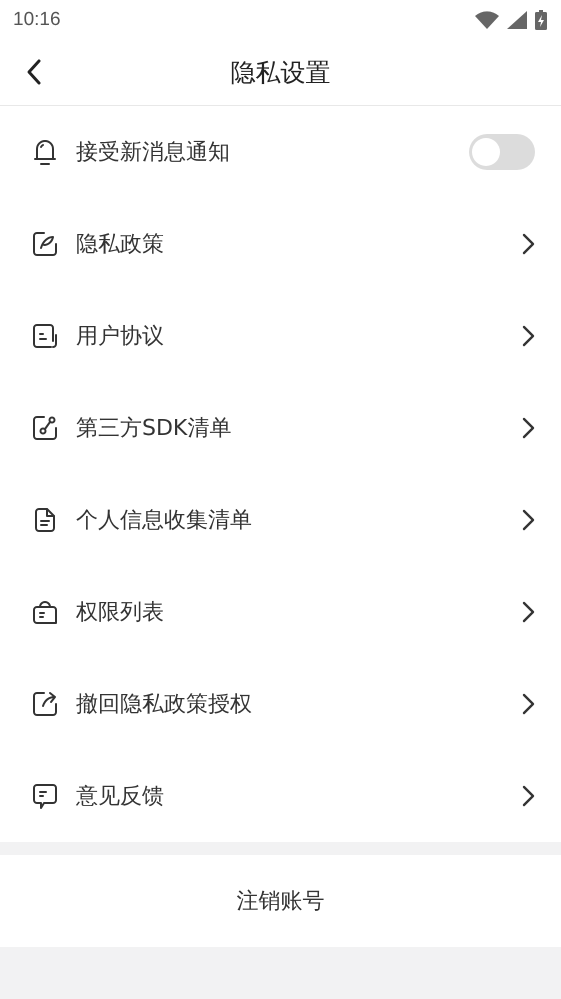 The height and width of the screenshot is (999, 561). Describe the element at coordinates (280, 796) in the screenshot. I see `settings-row: 意见反馈` at that location.